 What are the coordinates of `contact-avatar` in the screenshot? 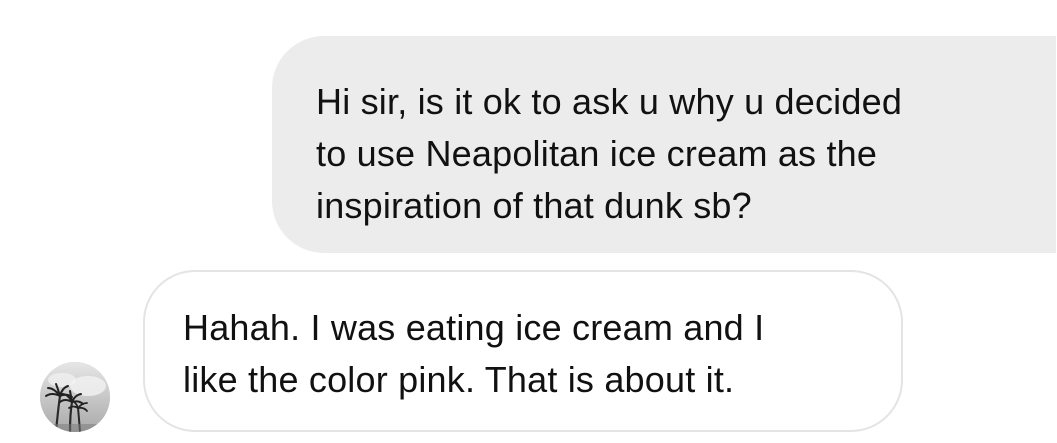 It's located at (75, 397).